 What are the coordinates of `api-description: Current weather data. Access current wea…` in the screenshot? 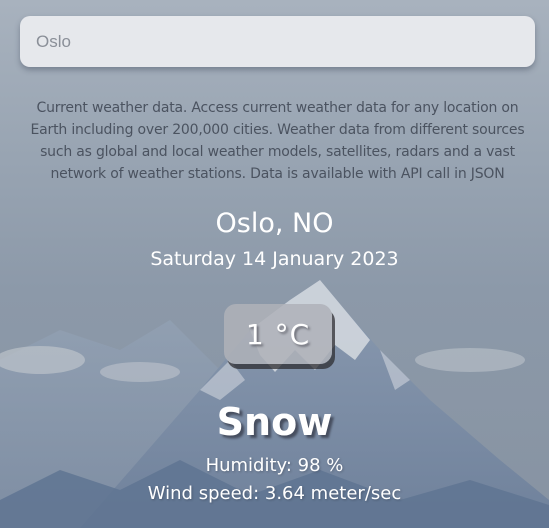 It's located at (277, 141).